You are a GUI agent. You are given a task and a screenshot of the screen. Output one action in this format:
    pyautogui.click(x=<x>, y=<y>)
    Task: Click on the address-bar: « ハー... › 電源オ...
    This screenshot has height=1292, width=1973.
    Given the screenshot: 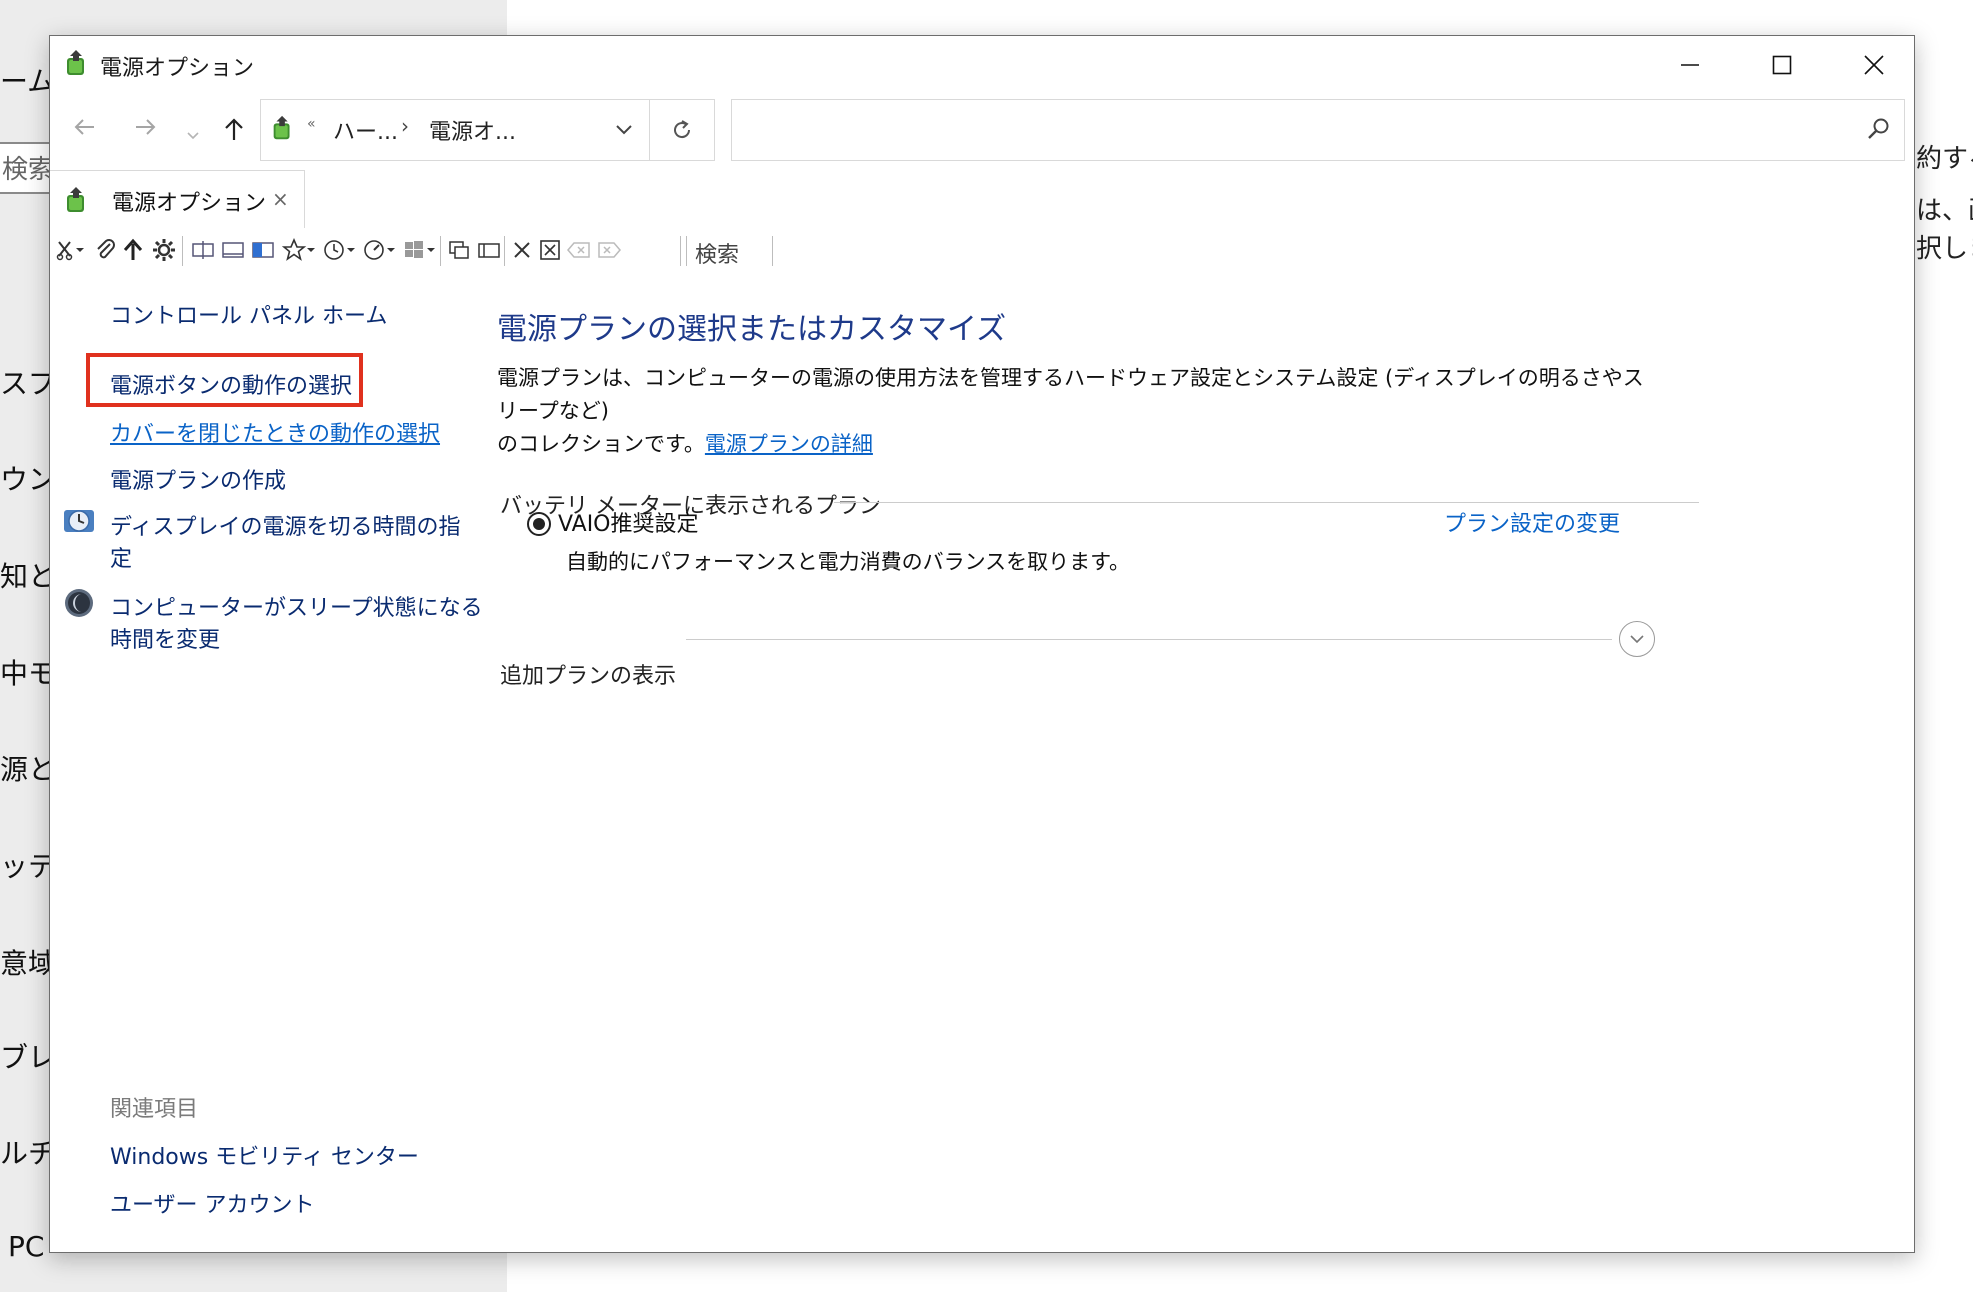 What is the action you would take?
    pyautogui.click(x=455, y=130)
    